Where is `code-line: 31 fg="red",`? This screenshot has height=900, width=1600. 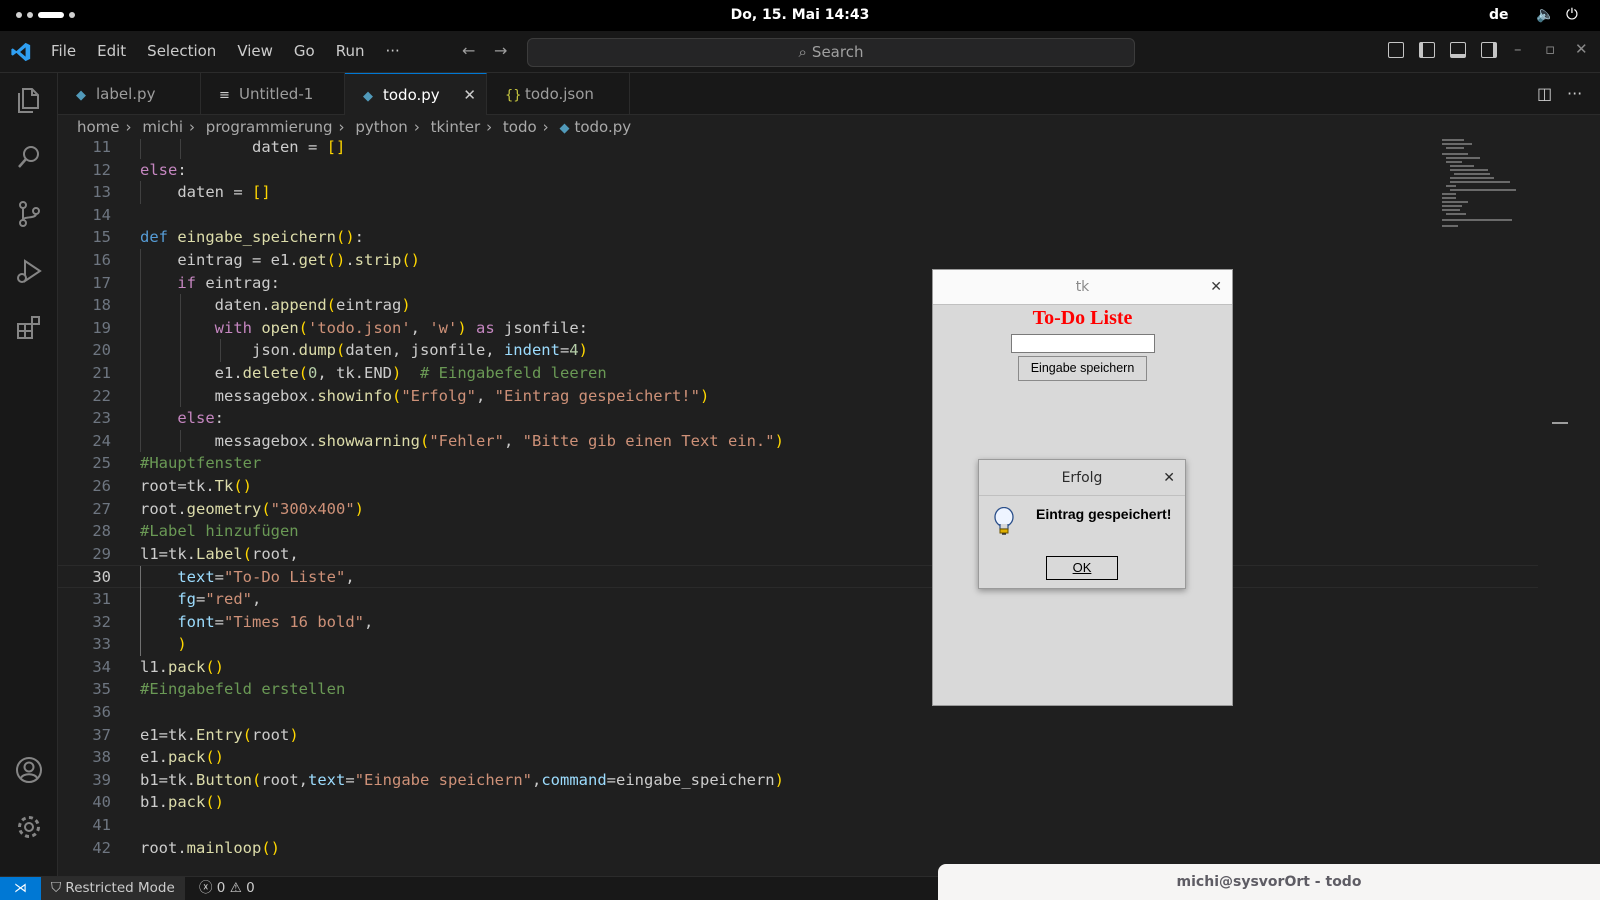 code-line: 31 fg="red", is located at coordinates (798, 599).